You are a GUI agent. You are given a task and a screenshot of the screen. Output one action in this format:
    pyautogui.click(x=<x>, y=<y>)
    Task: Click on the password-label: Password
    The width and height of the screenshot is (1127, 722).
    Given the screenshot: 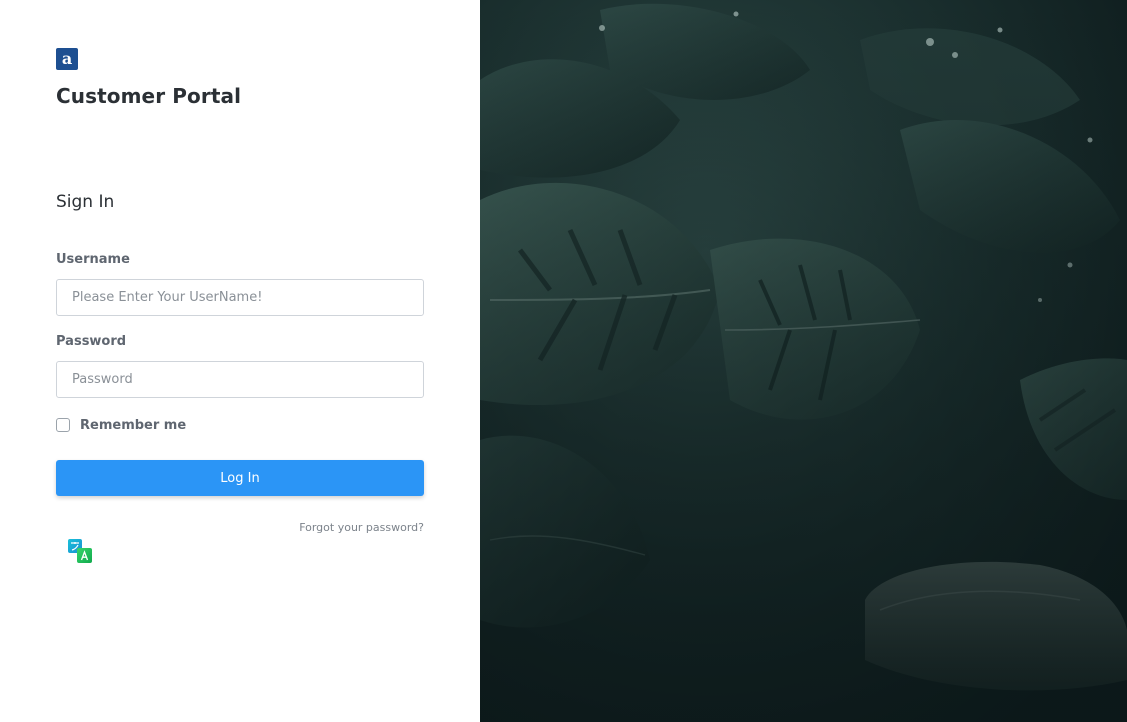 What is the action you would take?
    pyautogui.click(x=91, y=341)
    